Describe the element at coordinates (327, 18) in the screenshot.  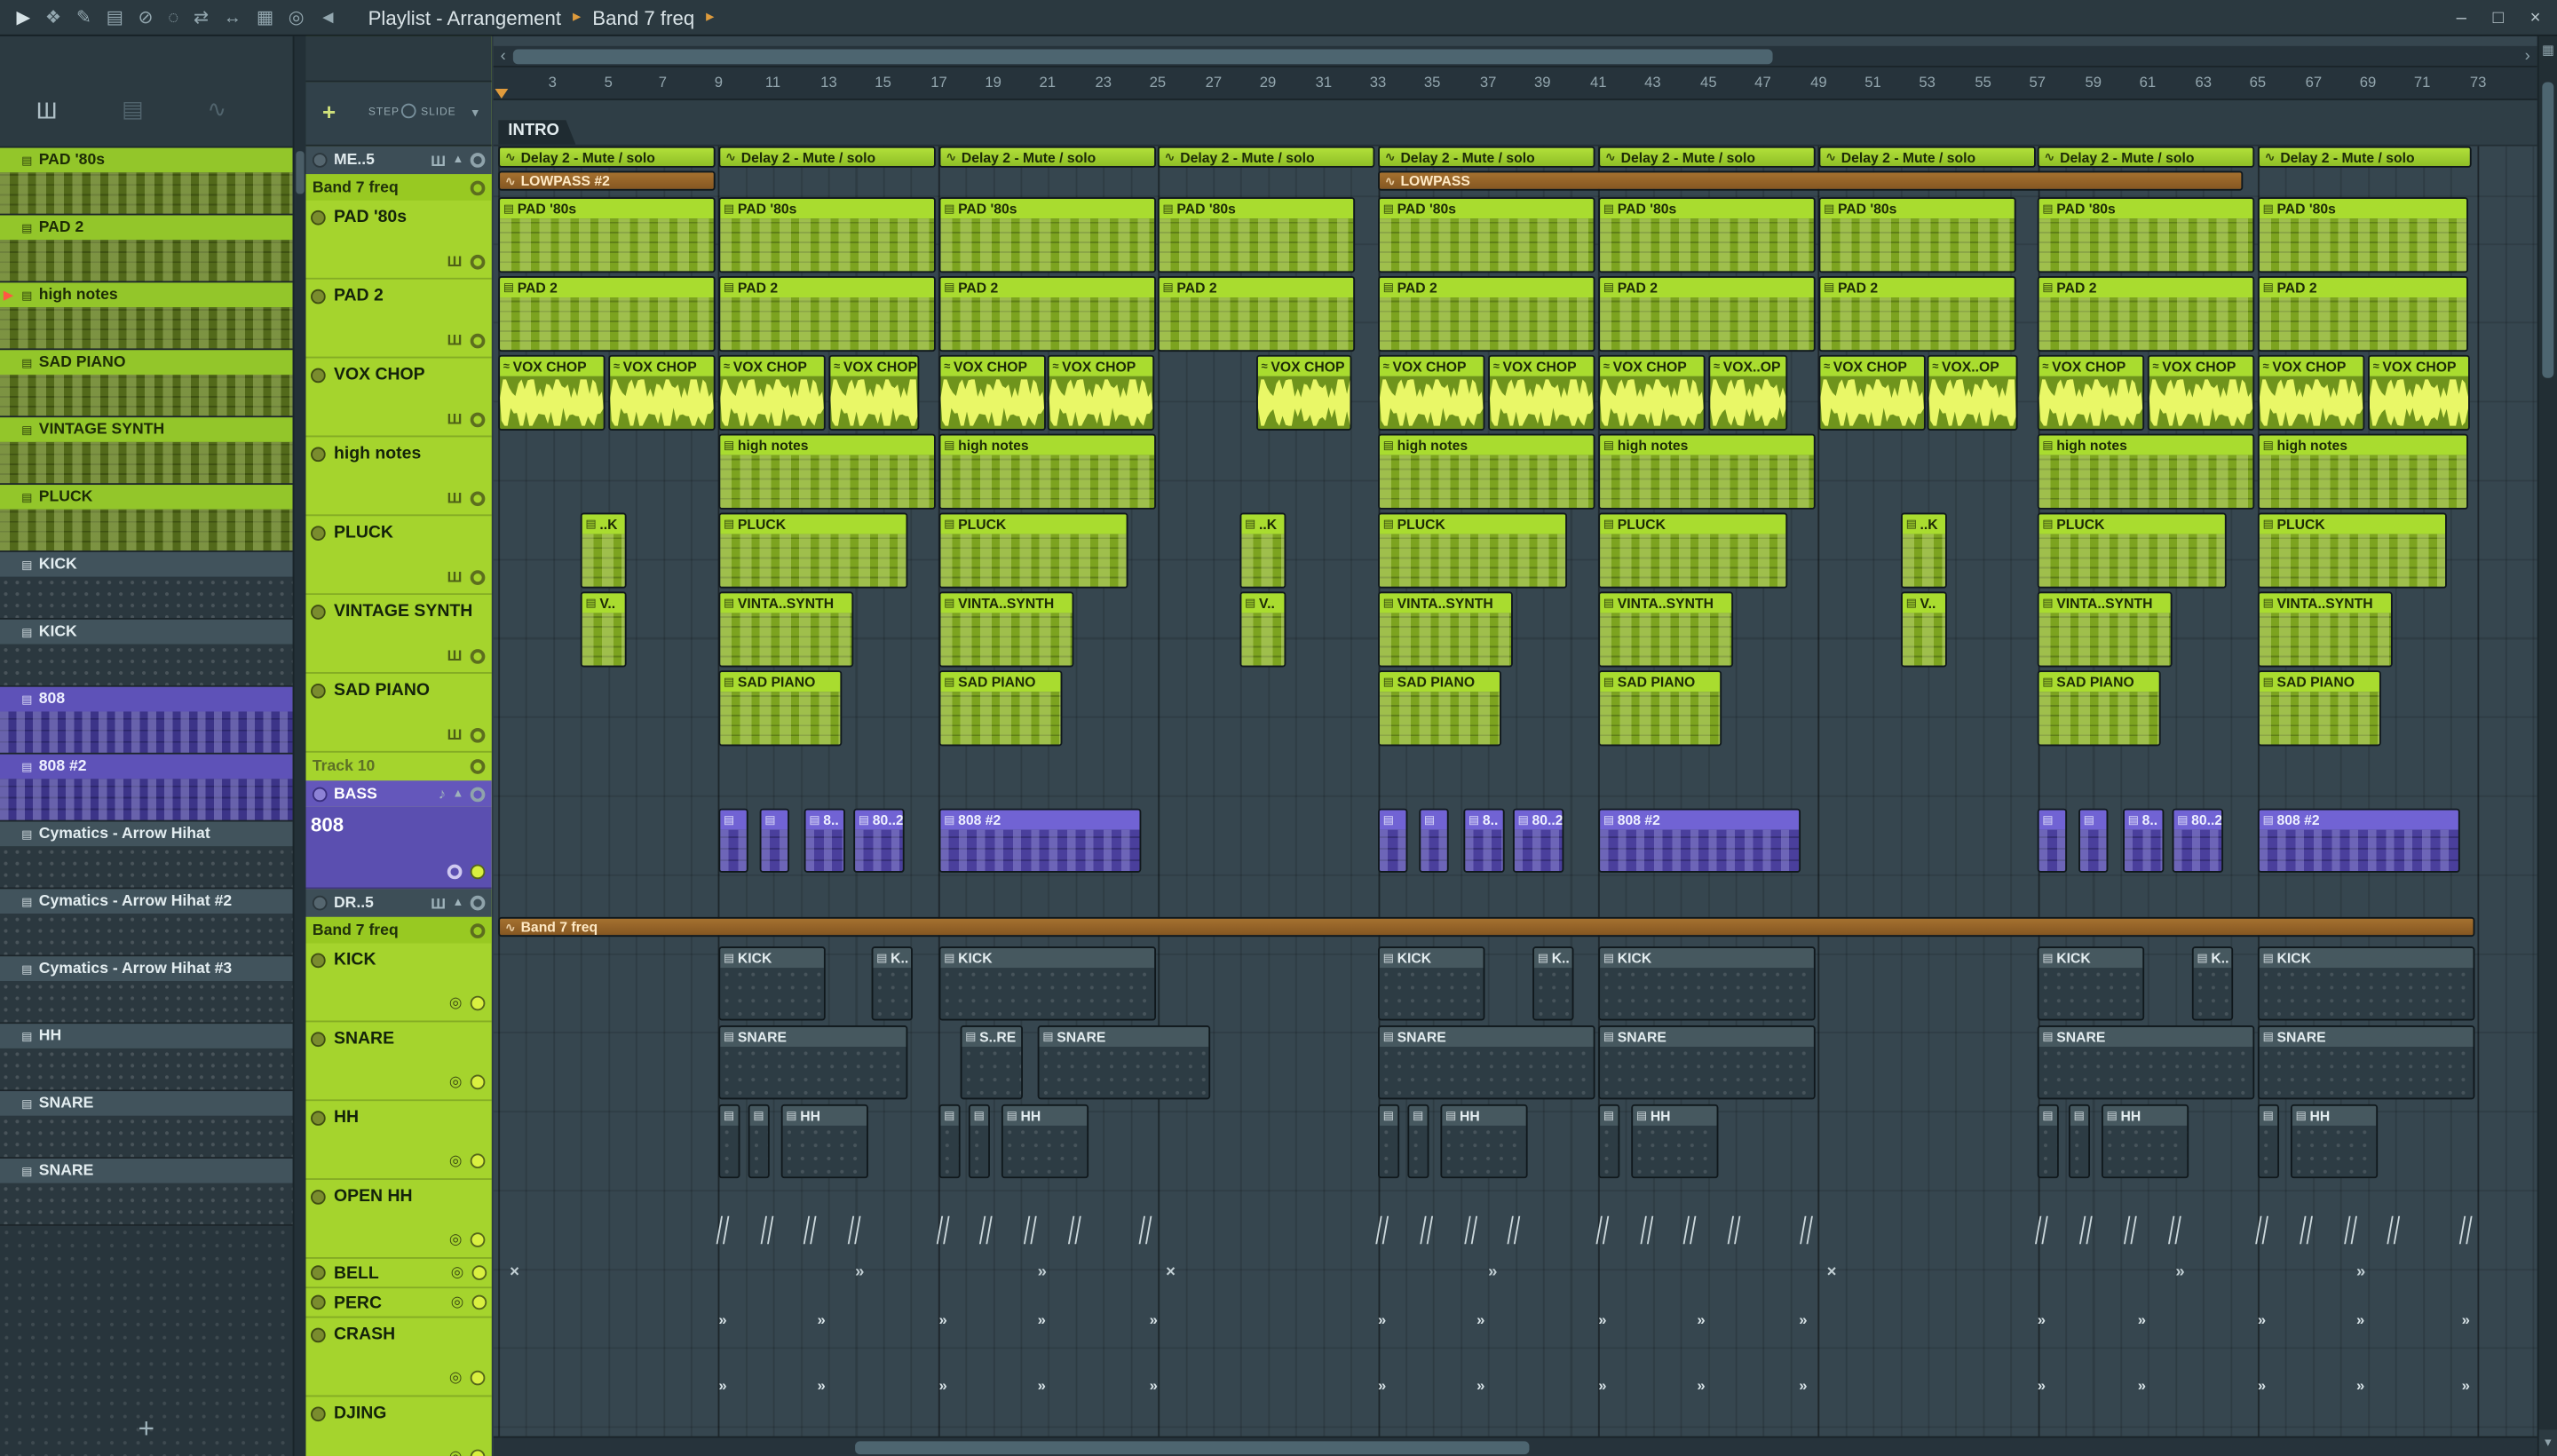
I see `speaker-icon: ◄` at that location.